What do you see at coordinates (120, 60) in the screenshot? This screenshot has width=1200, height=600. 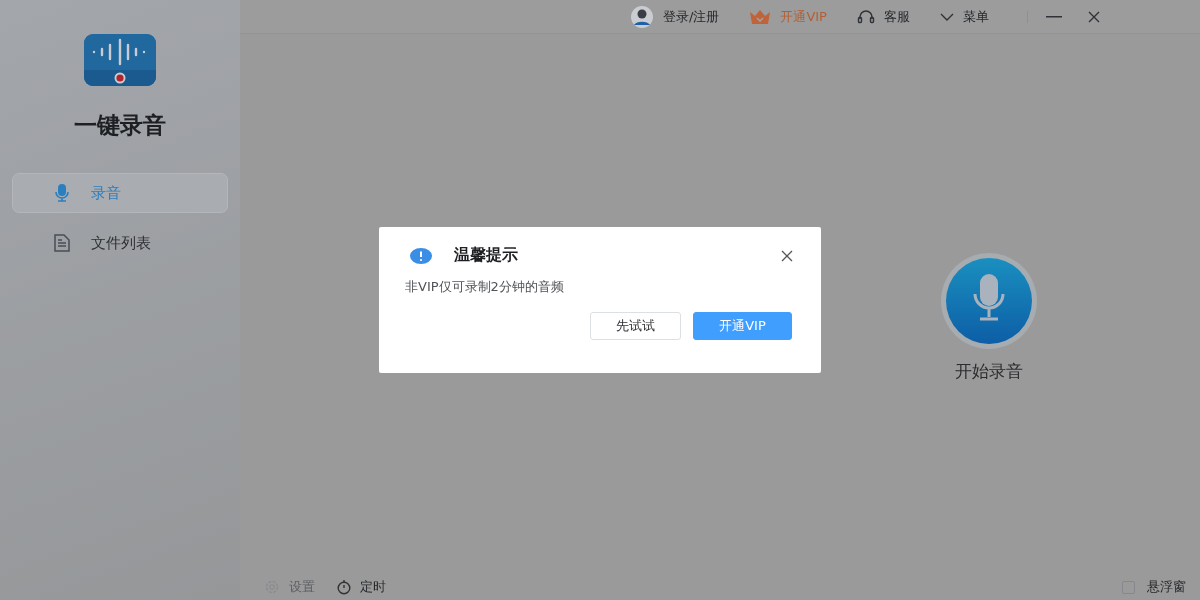 I see `app-logo-icon` at bounding box center [120, 60].